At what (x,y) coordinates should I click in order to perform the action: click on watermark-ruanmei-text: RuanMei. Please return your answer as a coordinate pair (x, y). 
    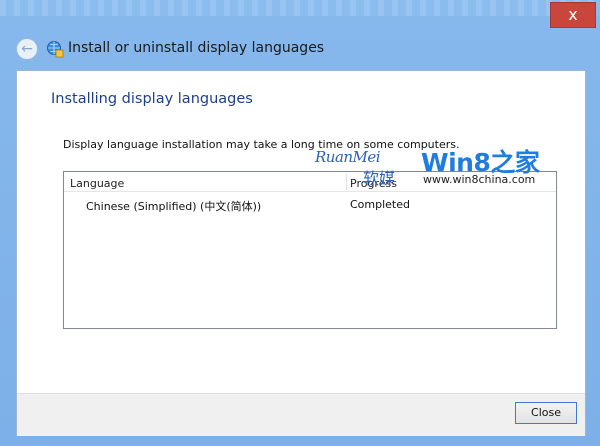
    Looking at the image, I should click on (348, 157).